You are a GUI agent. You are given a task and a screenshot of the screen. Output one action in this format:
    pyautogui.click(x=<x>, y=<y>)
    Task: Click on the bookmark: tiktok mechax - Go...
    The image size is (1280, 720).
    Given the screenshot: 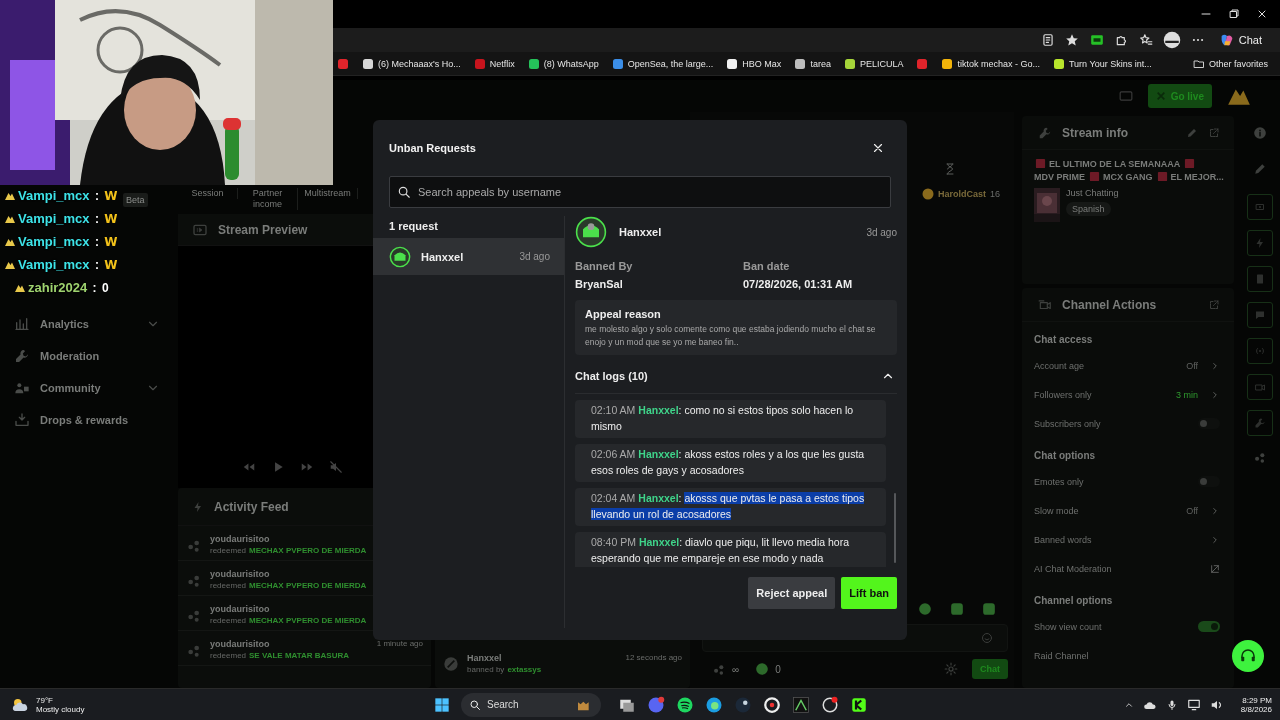 What is the action you would take?
    pyautogui.click(x=990, y=63)
    